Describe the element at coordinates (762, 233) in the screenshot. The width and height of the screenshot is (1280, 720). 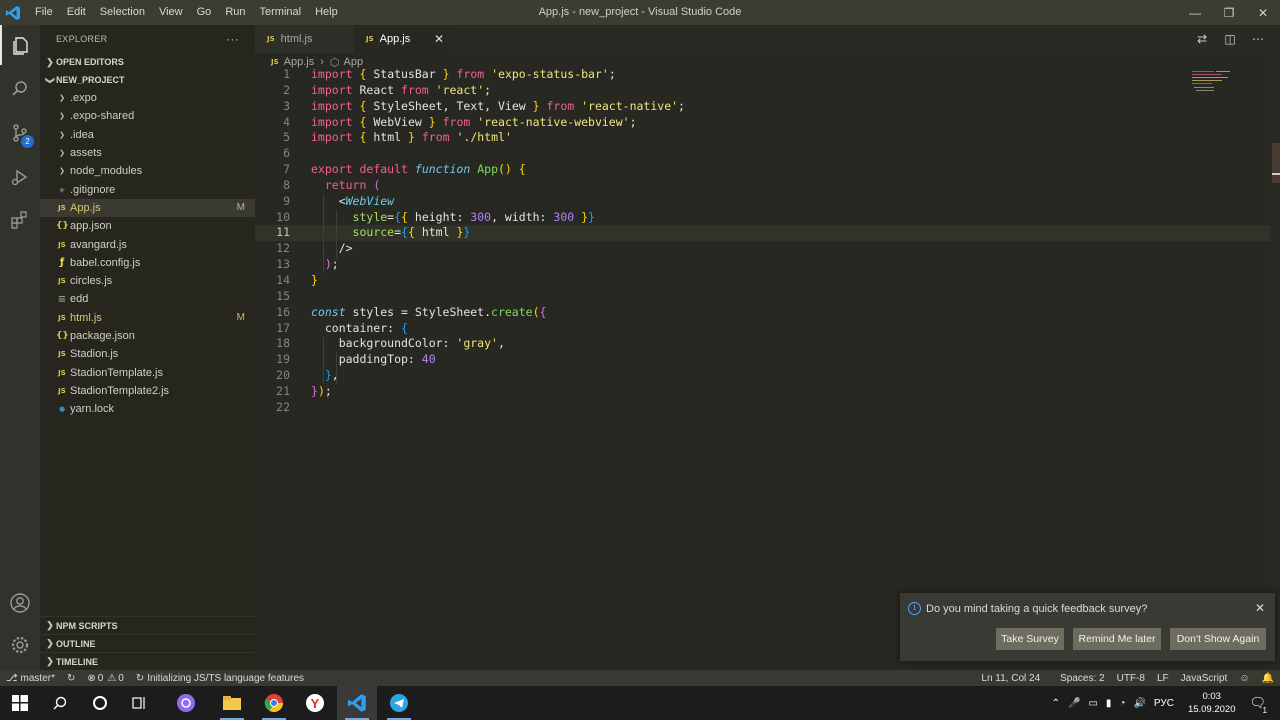
I see `code-line: 11 source={{ html }}` at that location.